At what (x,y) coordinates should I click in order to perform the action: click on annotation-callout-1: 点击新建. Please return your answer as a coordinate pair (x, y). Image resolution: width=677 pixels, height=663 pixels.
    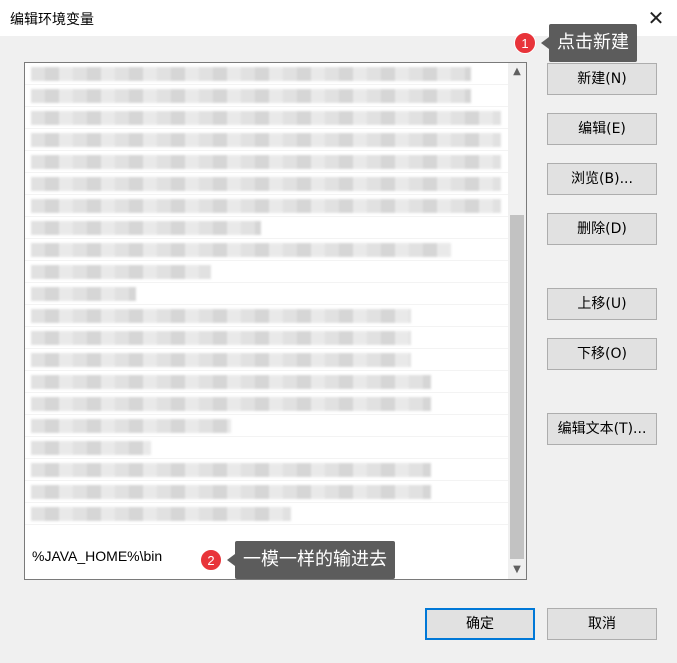
    Looking at the image, I should click on (589, 43).